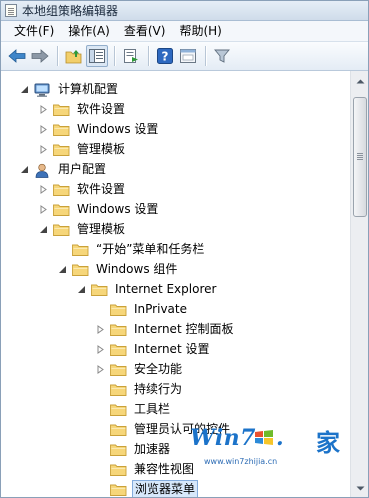  I want to click on menu-bar: 文件(F) 操作(A) 查看(V) 帮助(H), so click(184, 31).